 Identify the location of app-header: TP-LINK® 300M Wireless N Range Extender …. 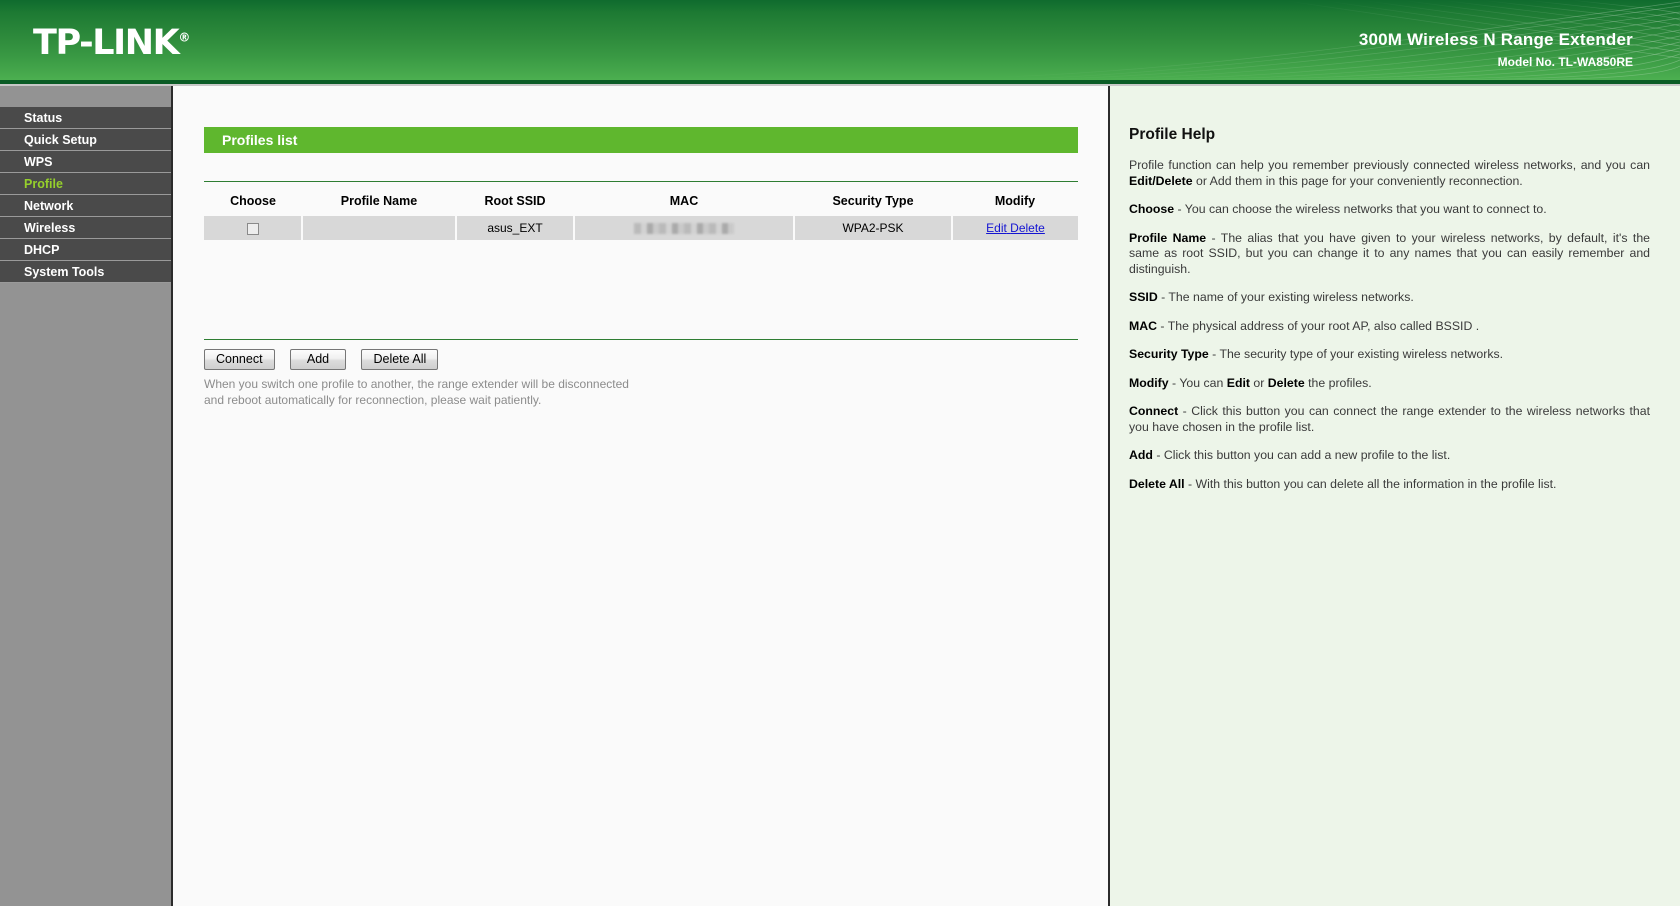
(840, 40).